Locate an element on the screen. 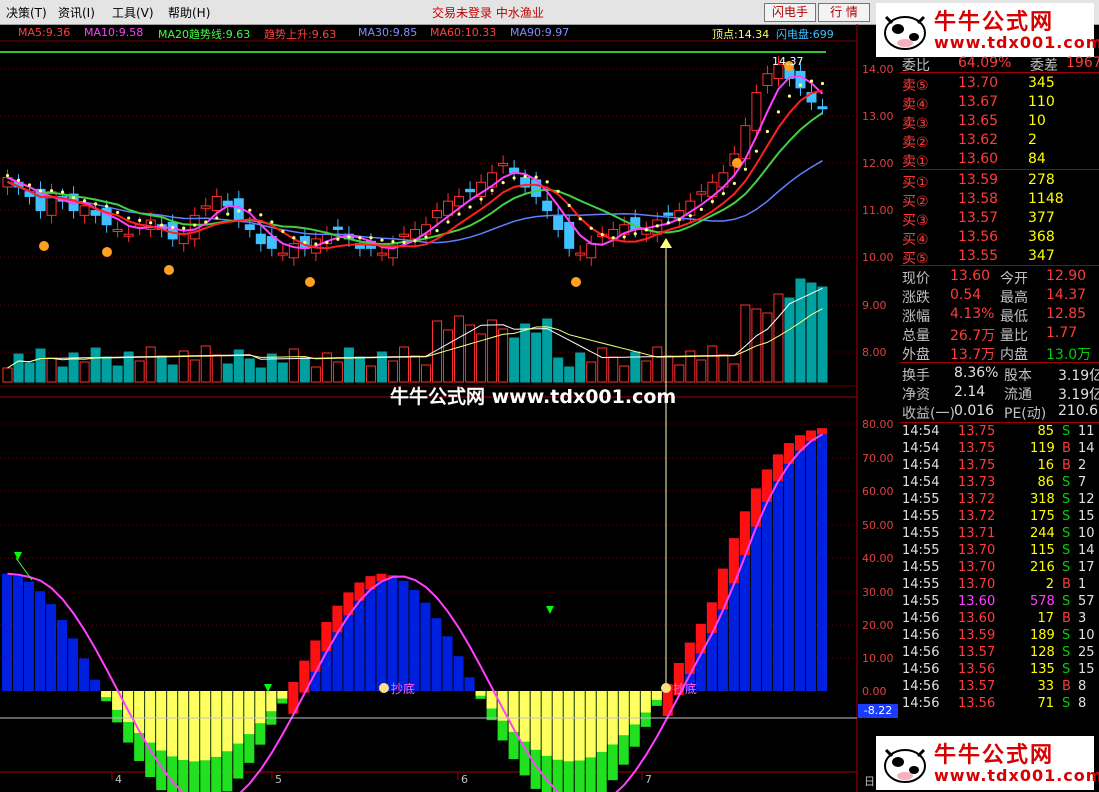 This screenshot has width=1099, height=792. tick-volume: 115 is located at coordinates (1042, 550).